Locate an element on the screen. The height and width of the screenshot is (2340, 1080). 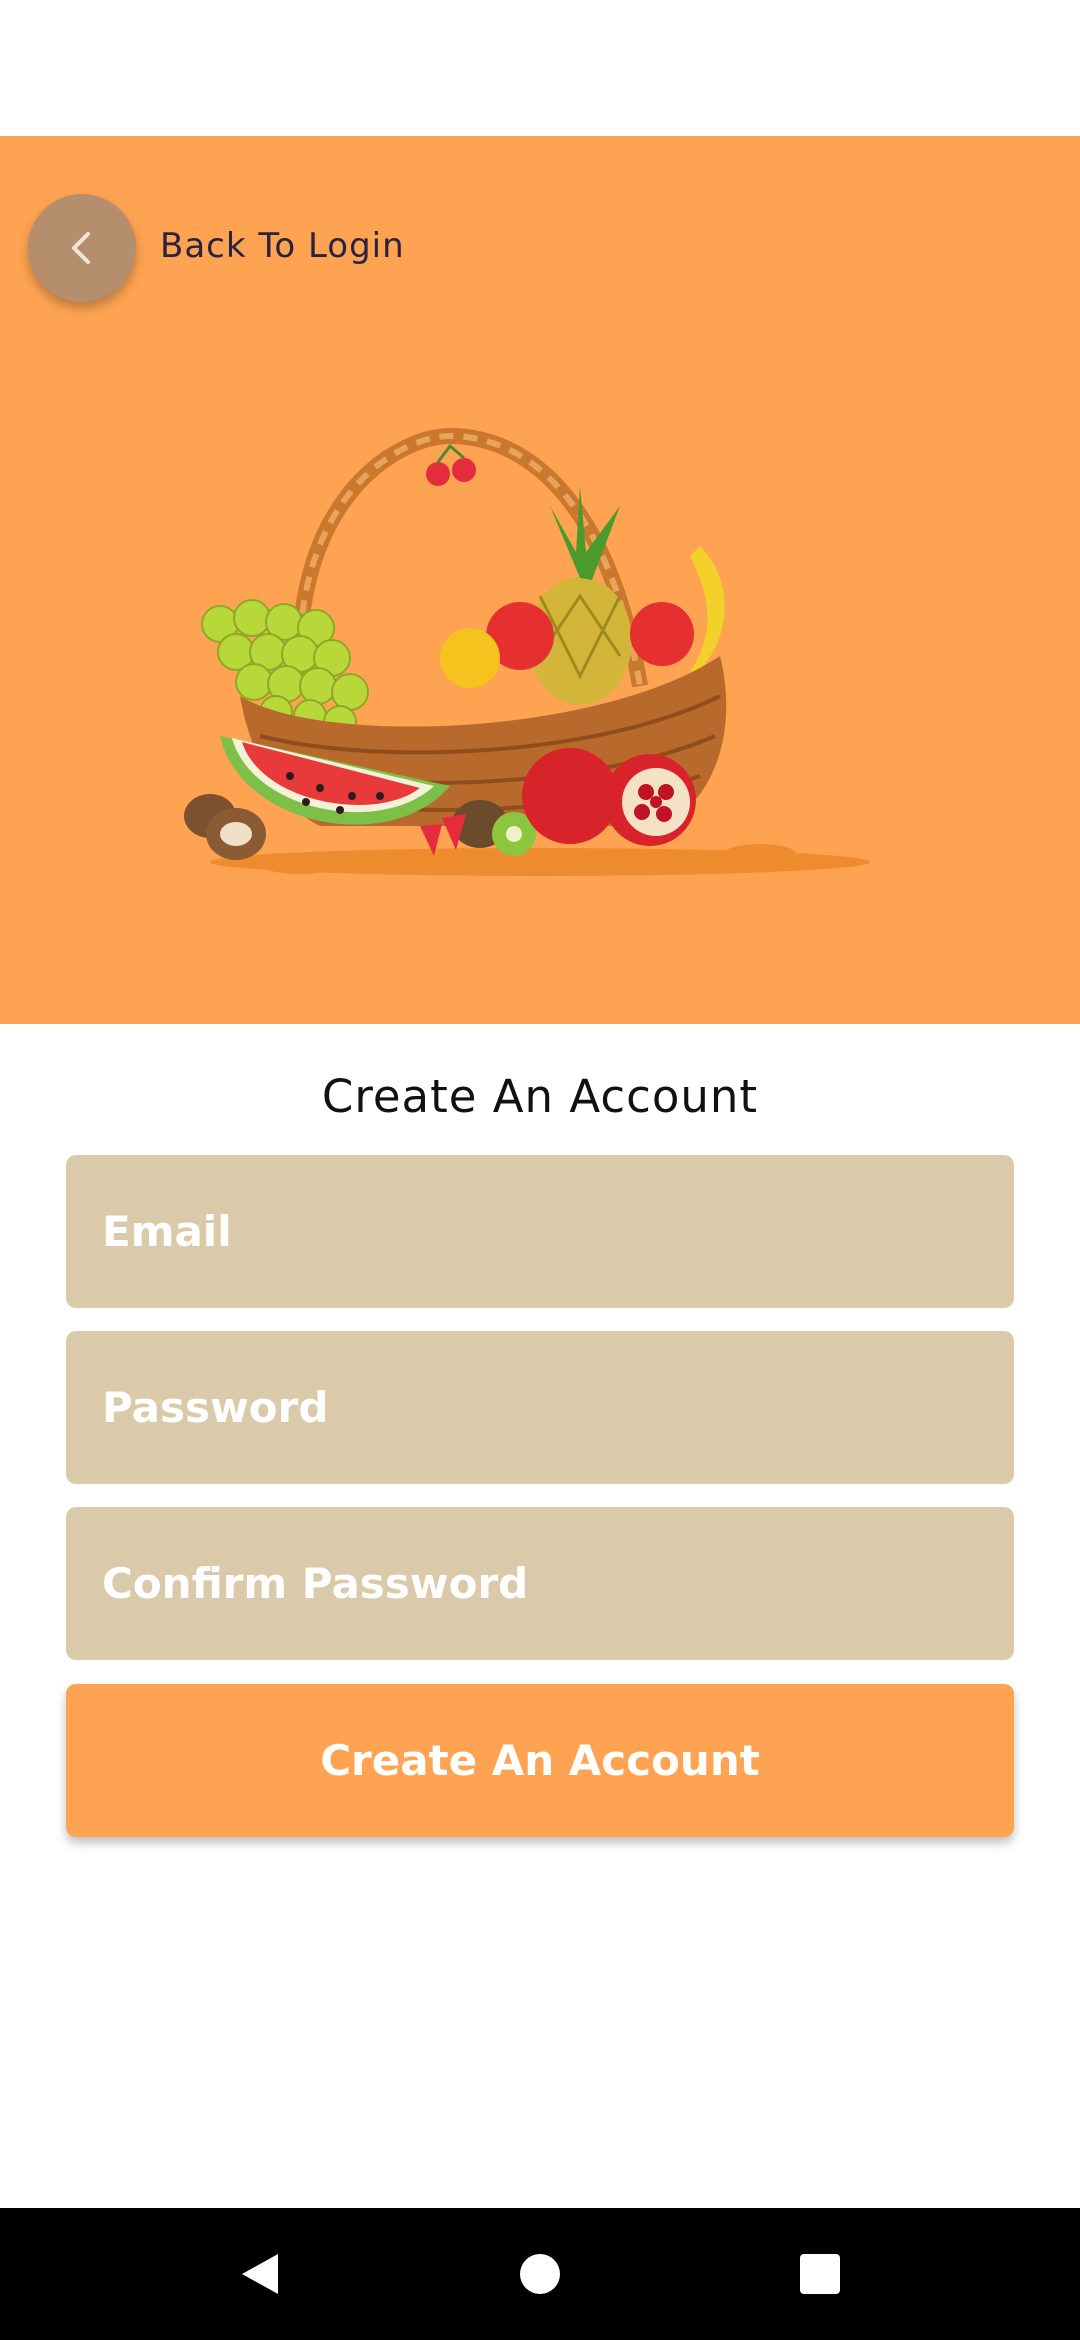
email-field is located at coordinates (540, 1231).